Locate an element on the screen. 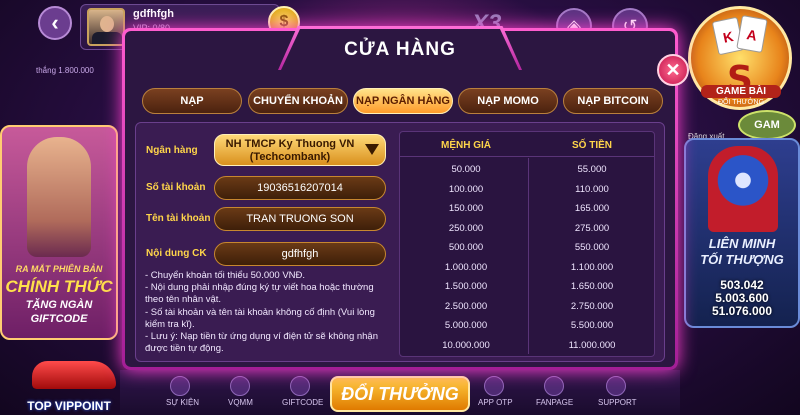 Image resolution: width=800 pixels, height=415 pixels. nav-support: SUPPORT is located at coordinates (617, 402).